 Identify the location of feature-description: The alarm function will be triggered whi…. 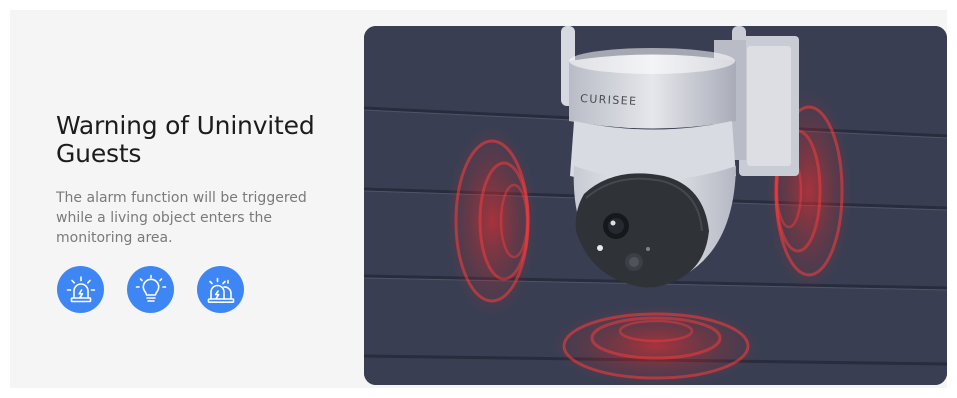
(181, 218).